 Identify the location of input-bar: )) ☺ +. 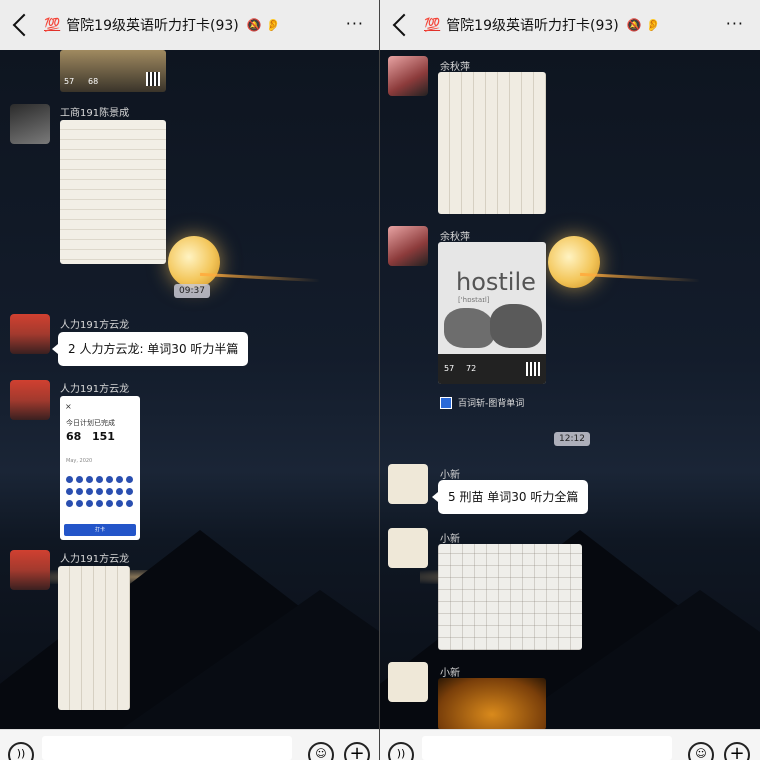
(570, 744).